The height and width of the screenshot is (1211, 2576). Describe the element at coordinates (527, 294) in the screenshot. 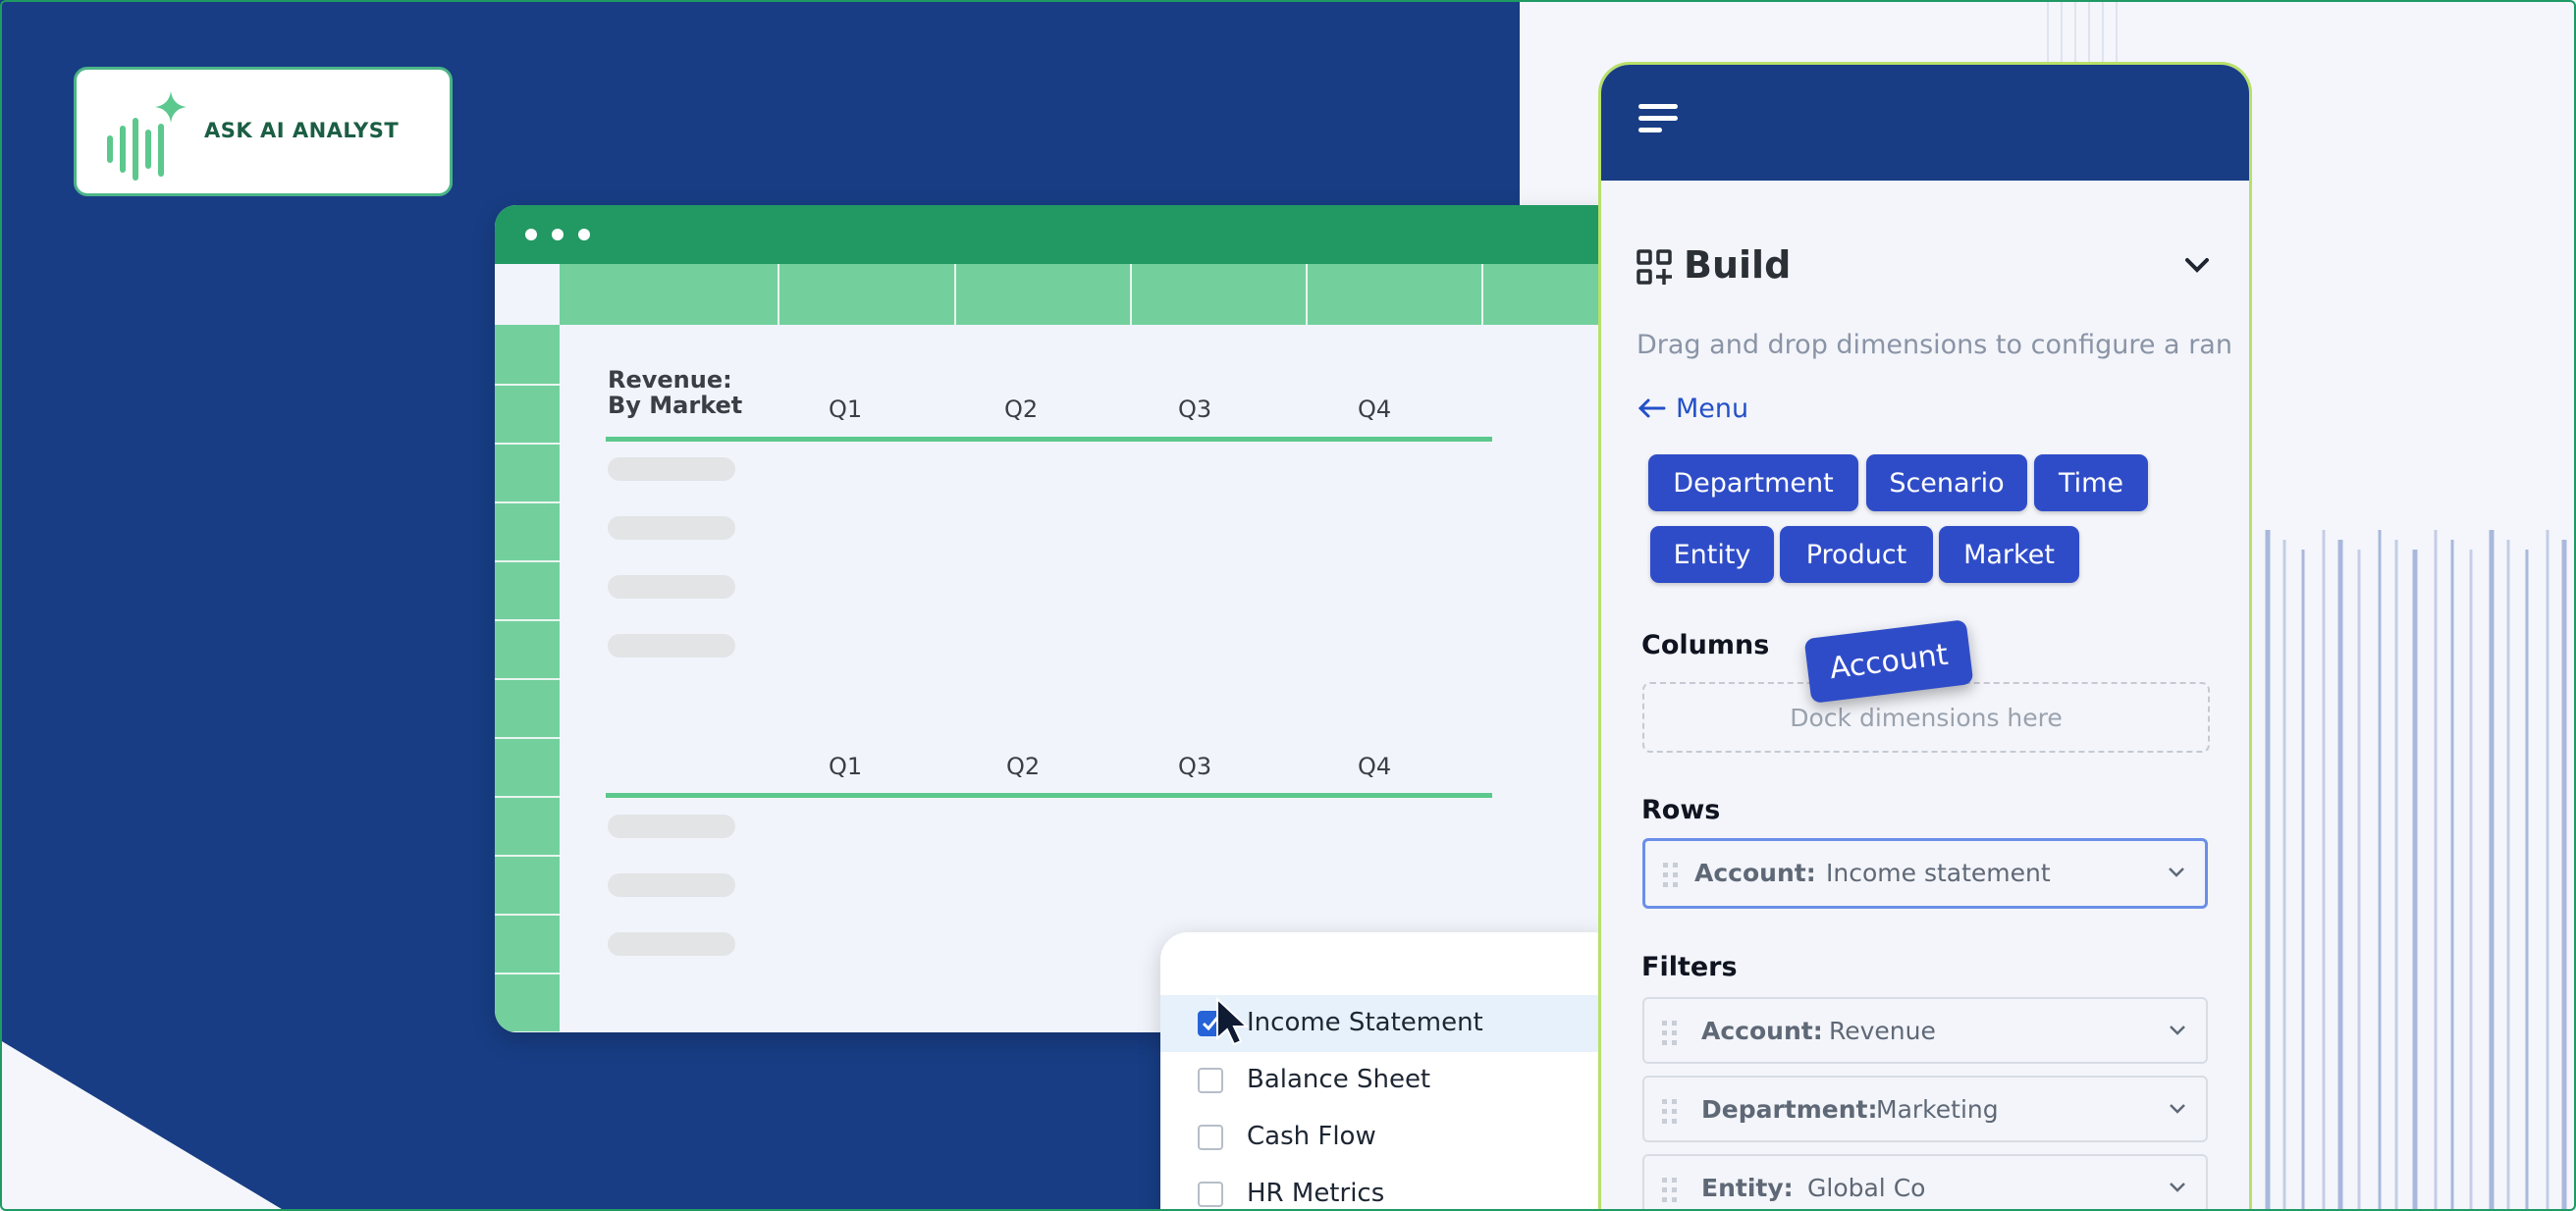

I see `sheet-corner-cell` at that location.